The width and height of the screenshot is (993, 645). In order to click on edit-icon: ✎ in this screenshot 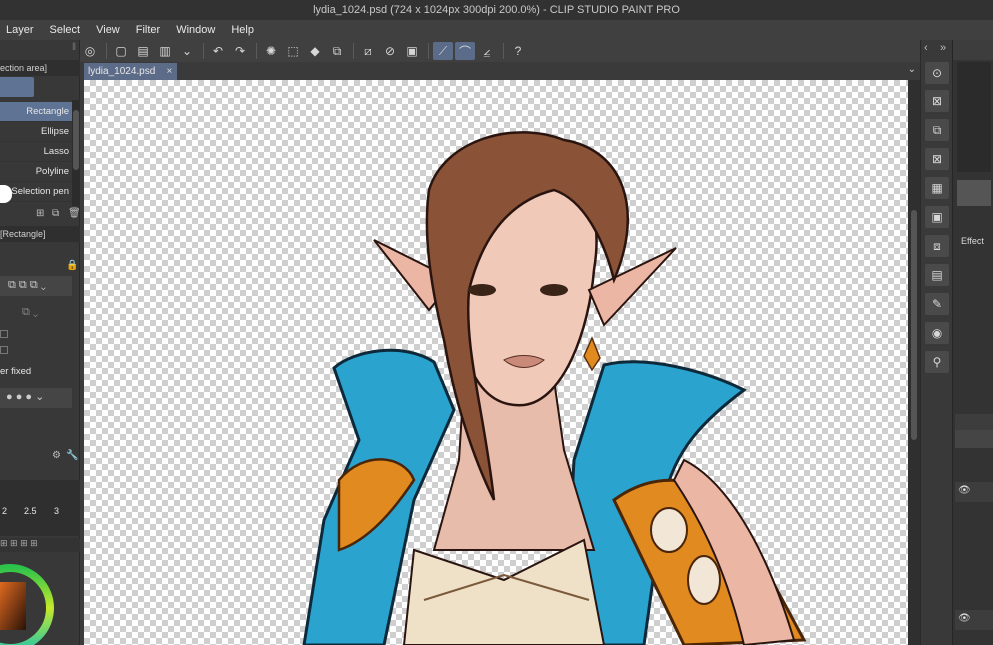, I will do `click(937, 304)`.